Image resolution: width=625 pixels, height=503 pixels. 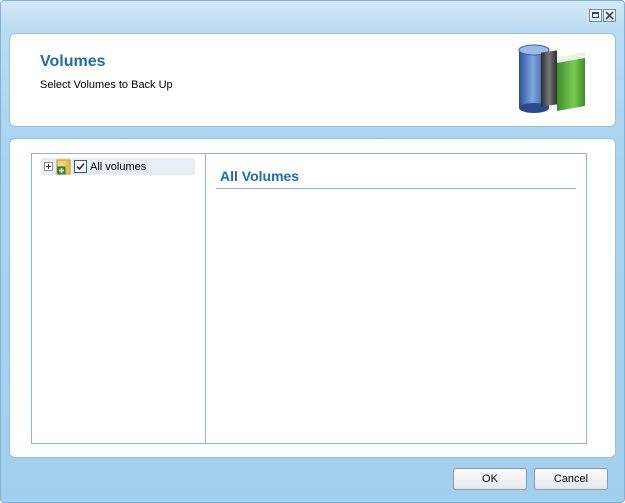 I want to click on checkmark-icon, so click(x=80, y=166).